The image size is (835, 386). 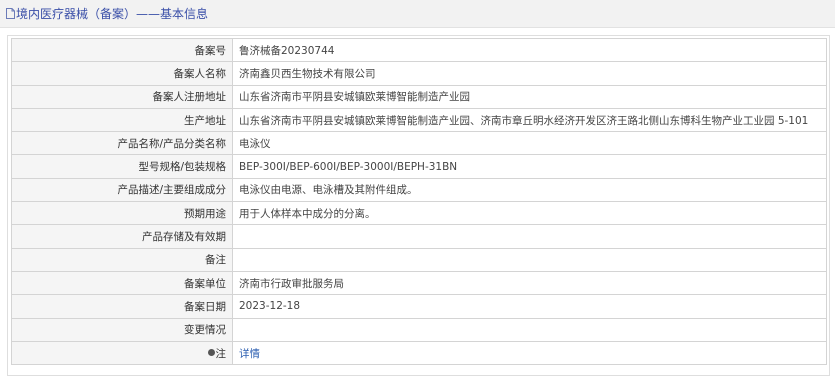 What do you see at coordinates (529, 329) in the screenshot?
I see `row-value-change-status` at bounding box center [529, 329].